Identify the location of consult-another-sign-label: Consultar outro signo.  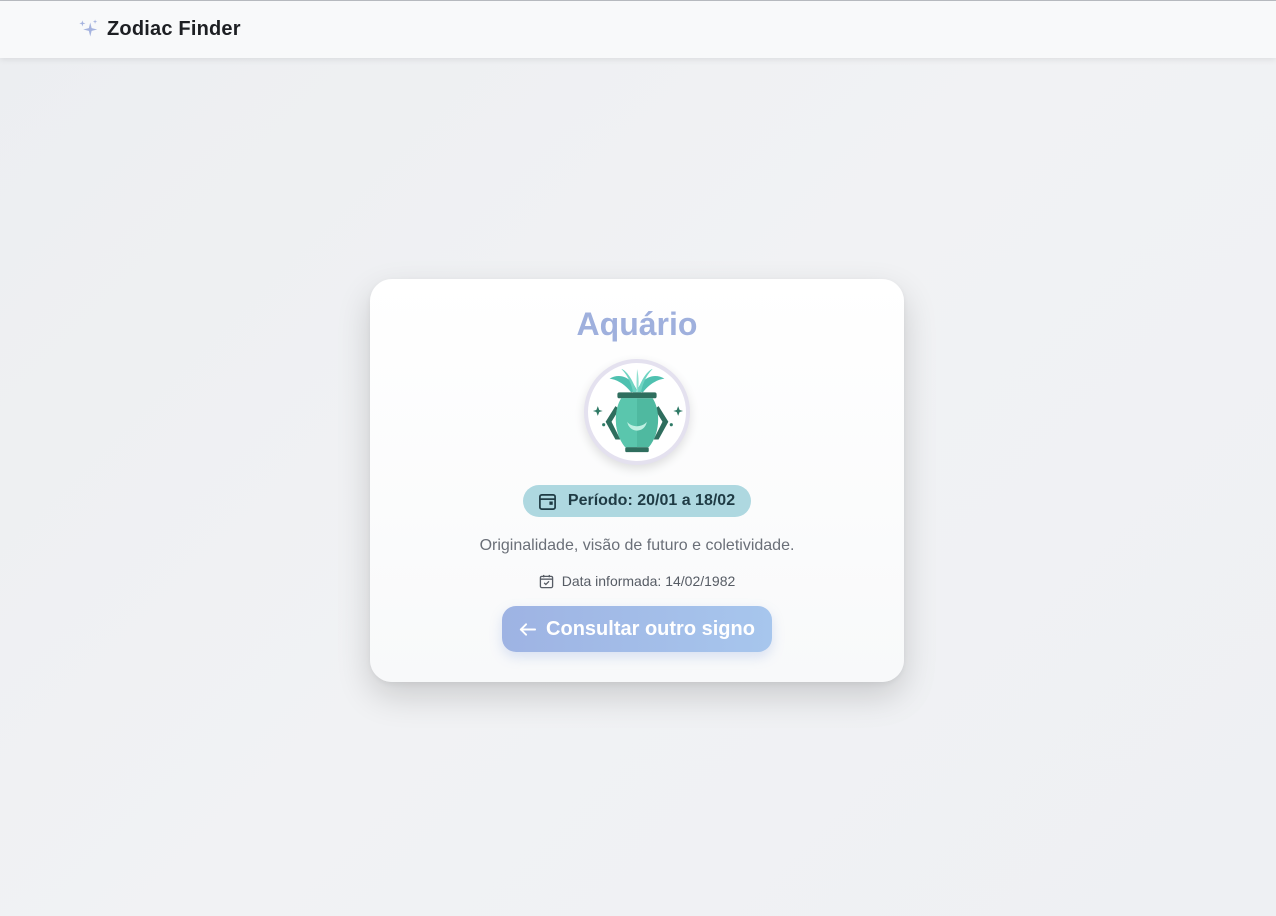
(650, 628).